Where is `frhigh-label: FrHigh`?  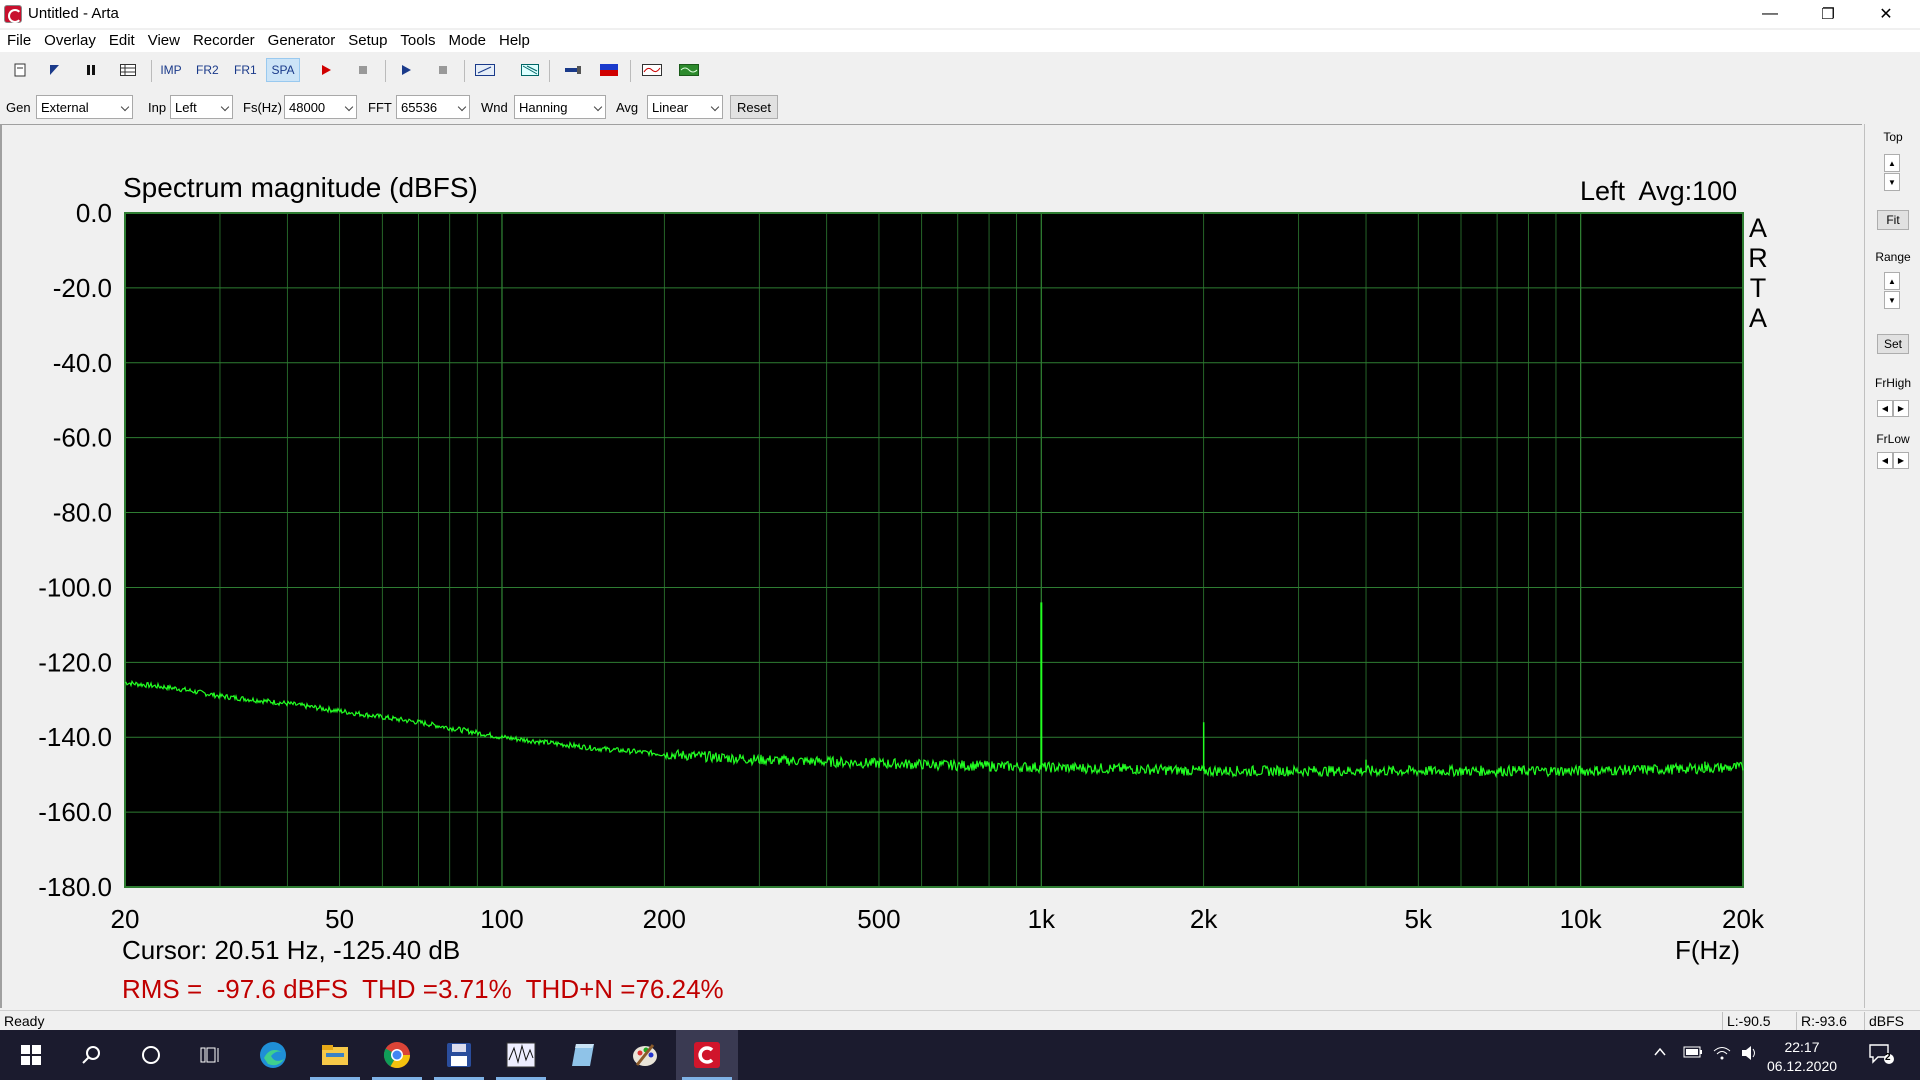
frhigh-label: FrHigh is located at coordinates (1892, 383).